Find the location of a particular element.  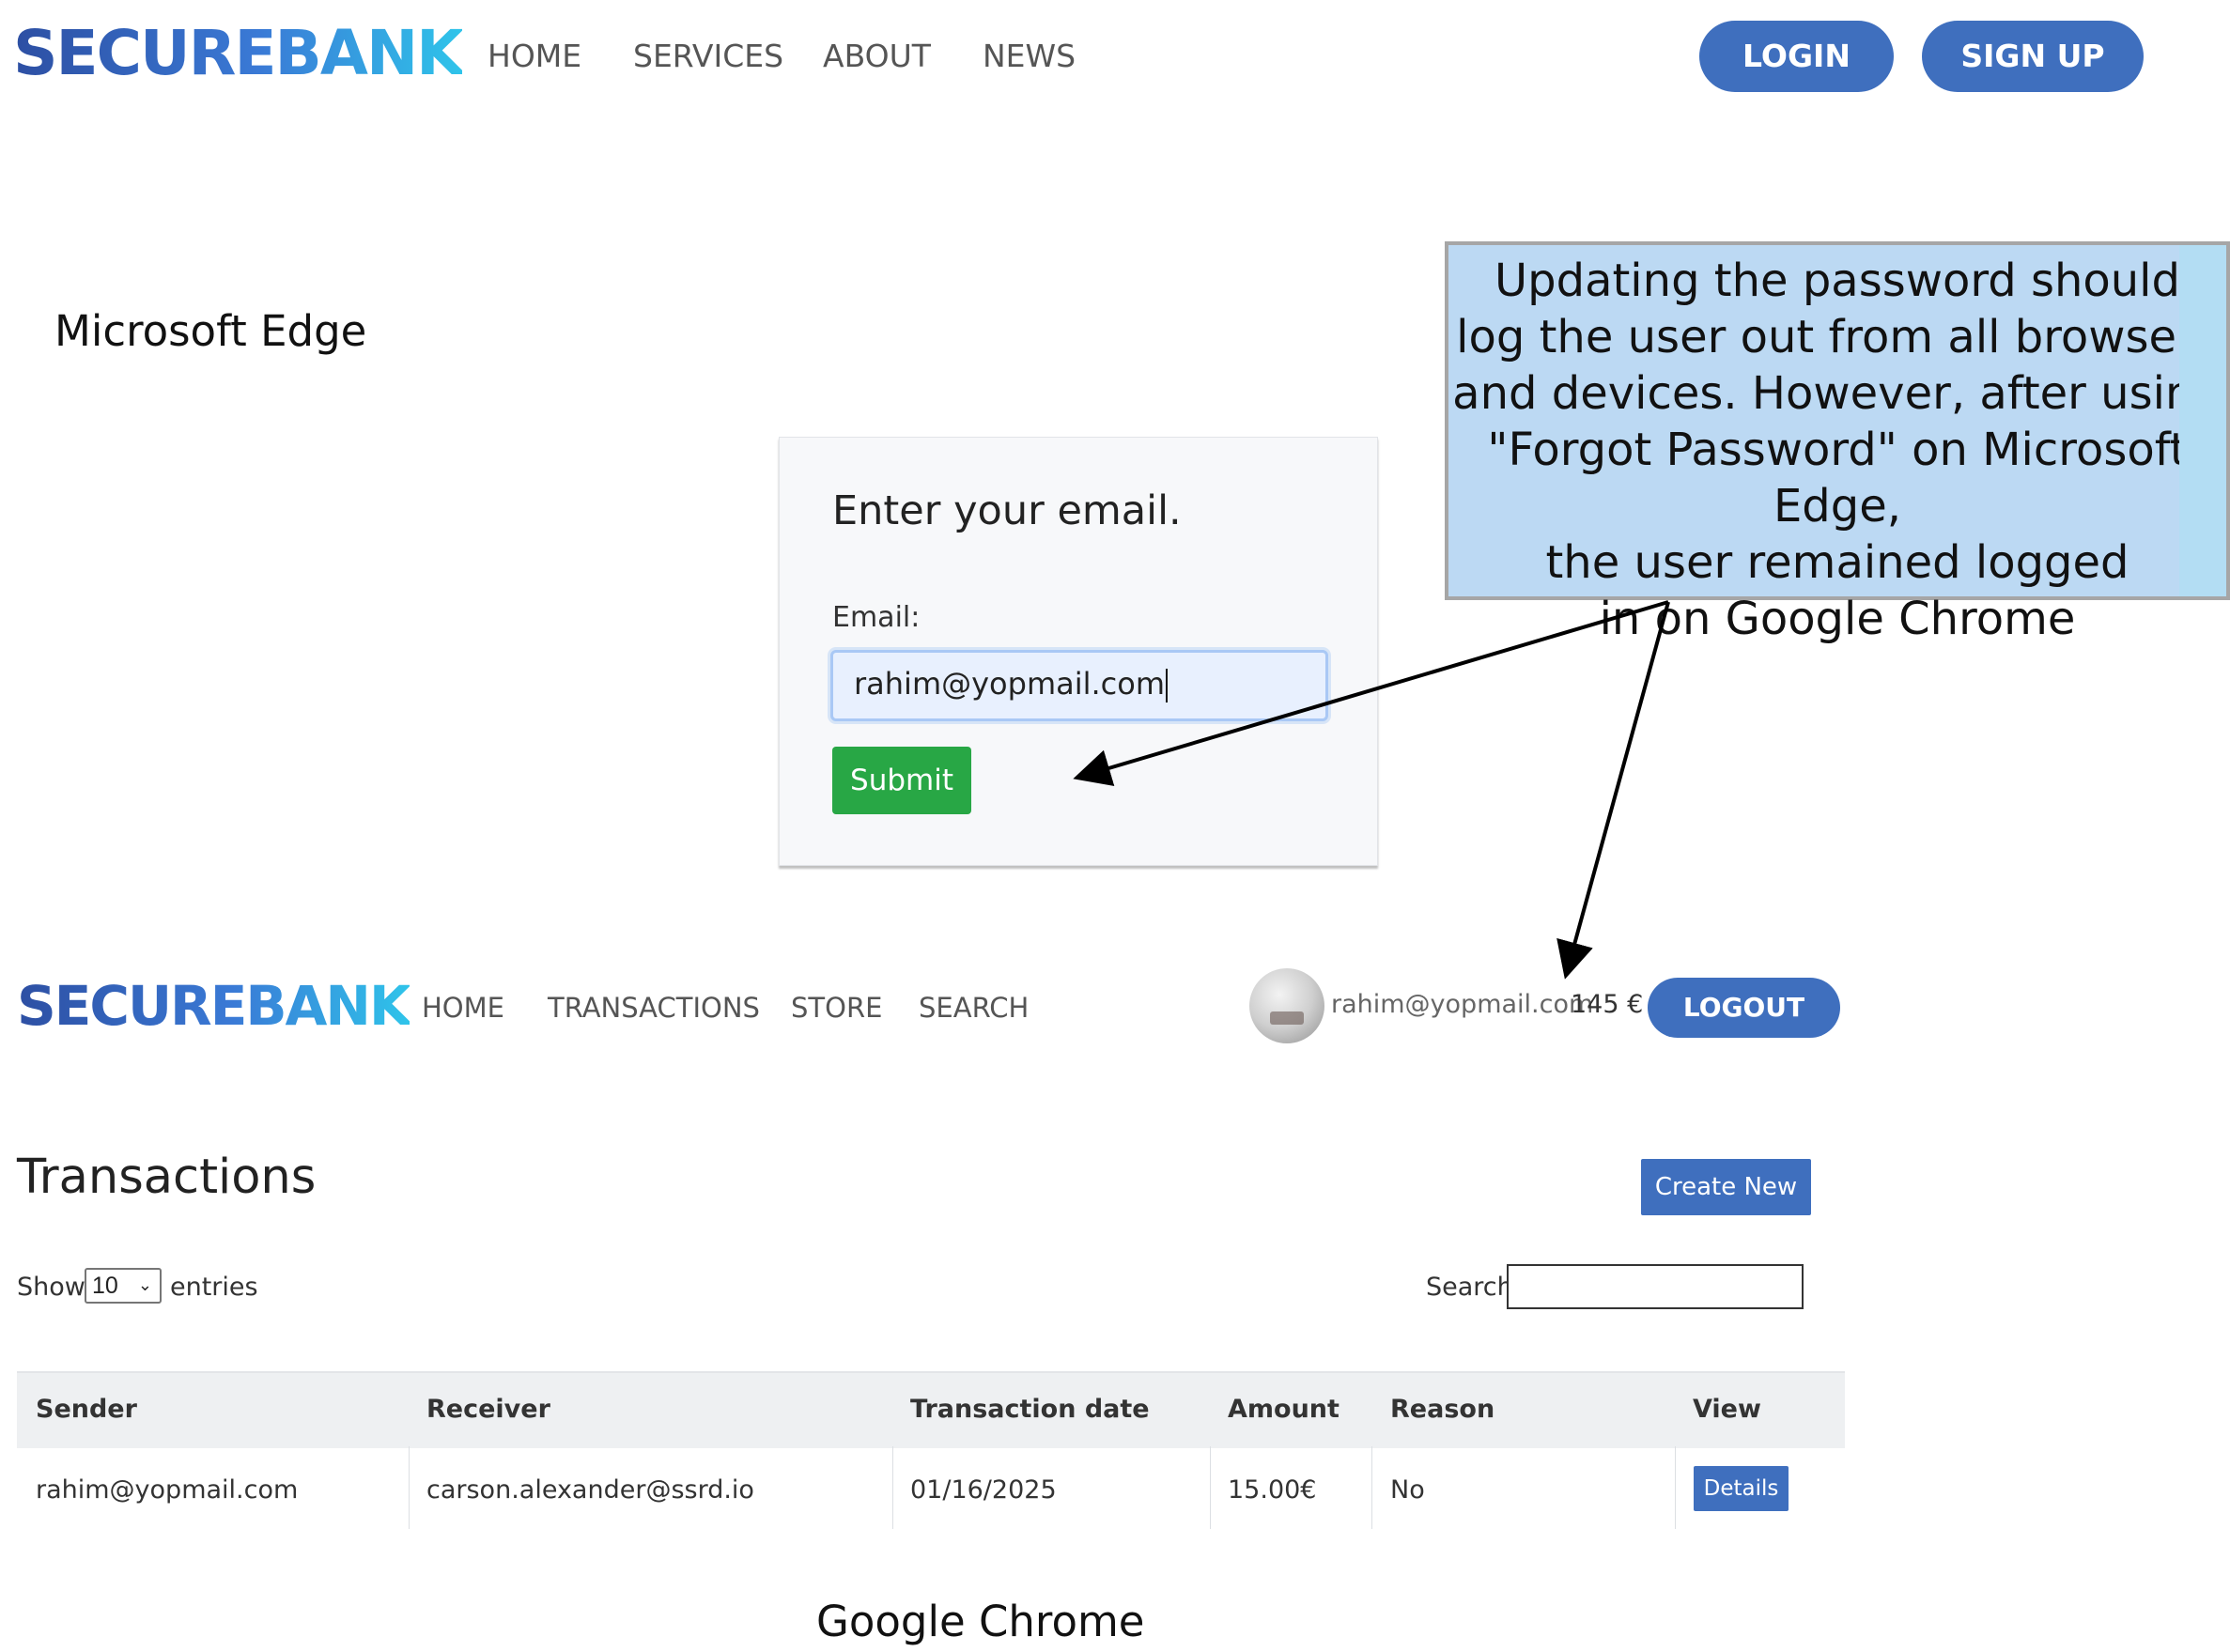

column-header-amount: Amount is located at coordinates (1284, 1409).